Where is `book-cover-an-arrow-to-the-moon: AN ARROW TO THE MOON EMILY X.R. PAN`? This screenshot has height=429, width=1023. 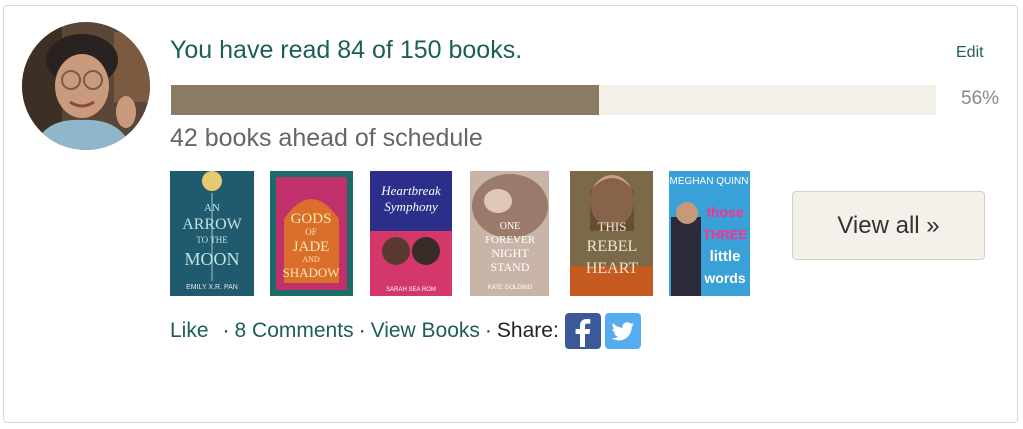
book-cover-an-arrow-to-the-moon: AN ARROW TO THE MOON EMILY X.R. PAN is located at coordinates (212, 233).